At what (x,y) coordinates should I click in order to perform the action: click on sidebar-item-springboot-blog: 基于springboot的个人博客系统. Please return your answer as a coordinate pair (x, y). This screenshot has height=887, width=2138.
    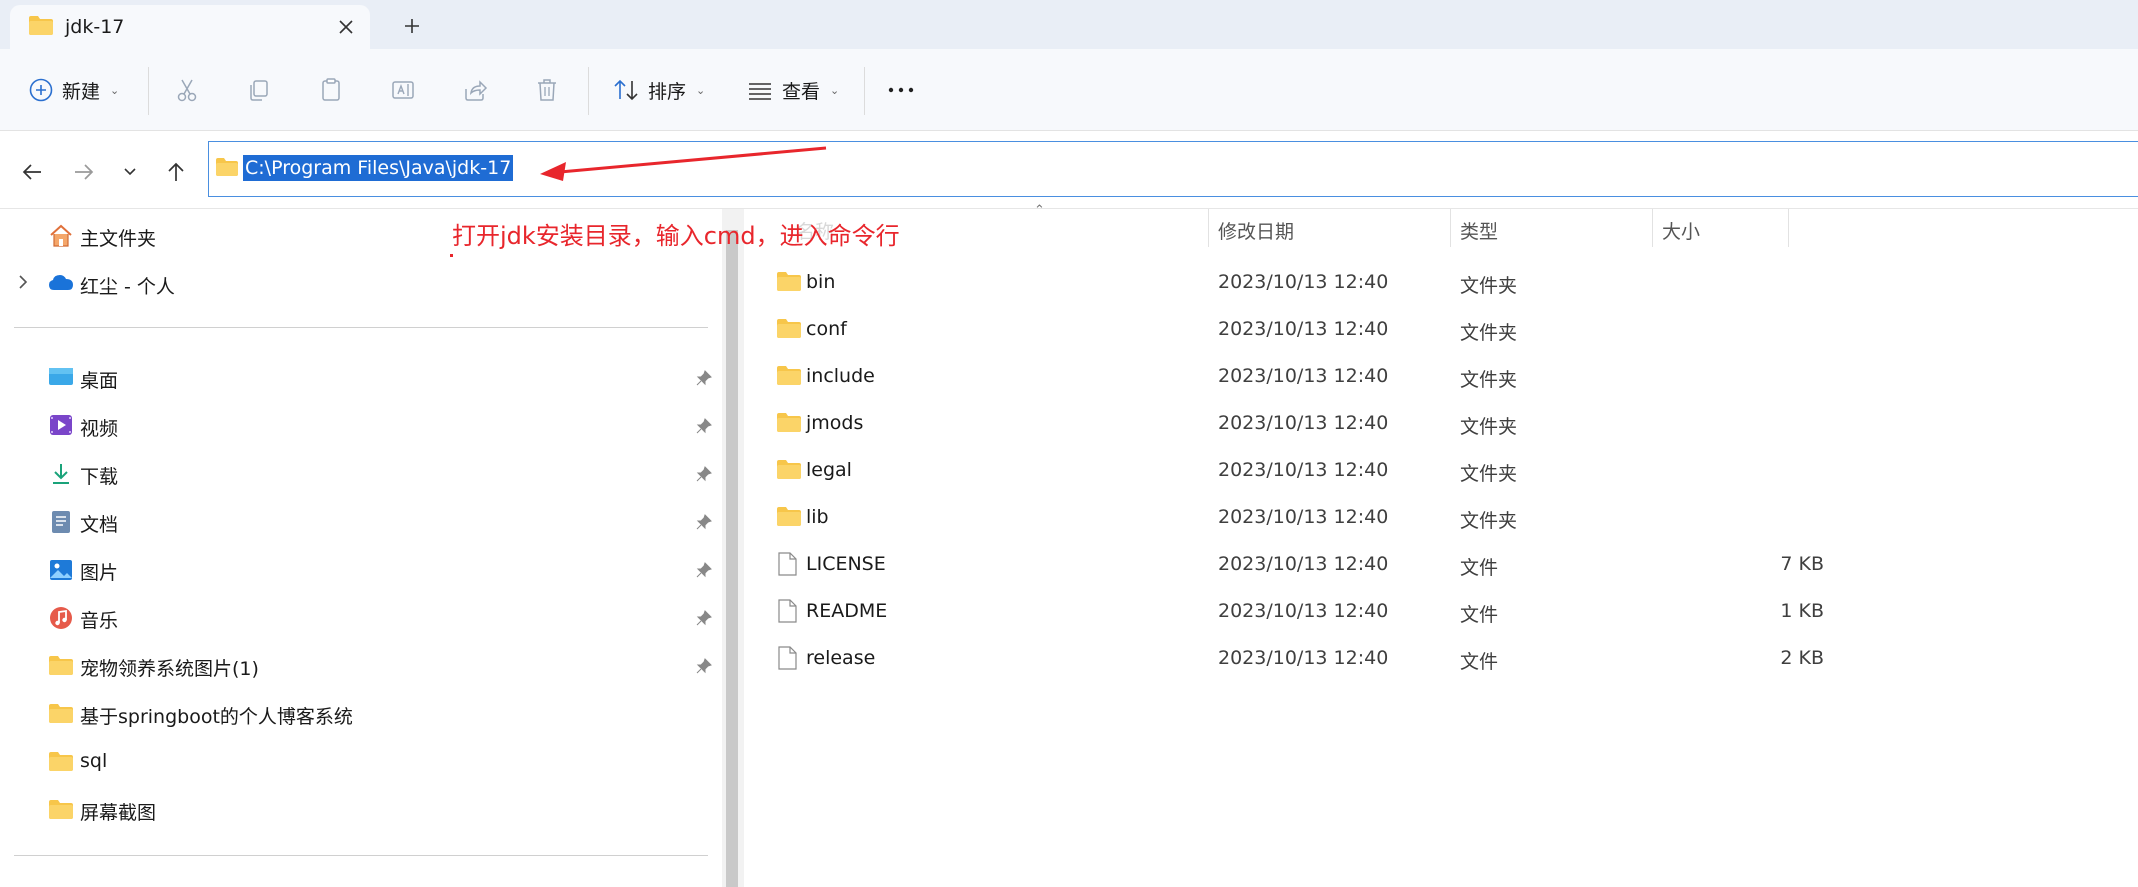
    Looking at the image, I should click on (360, 713).